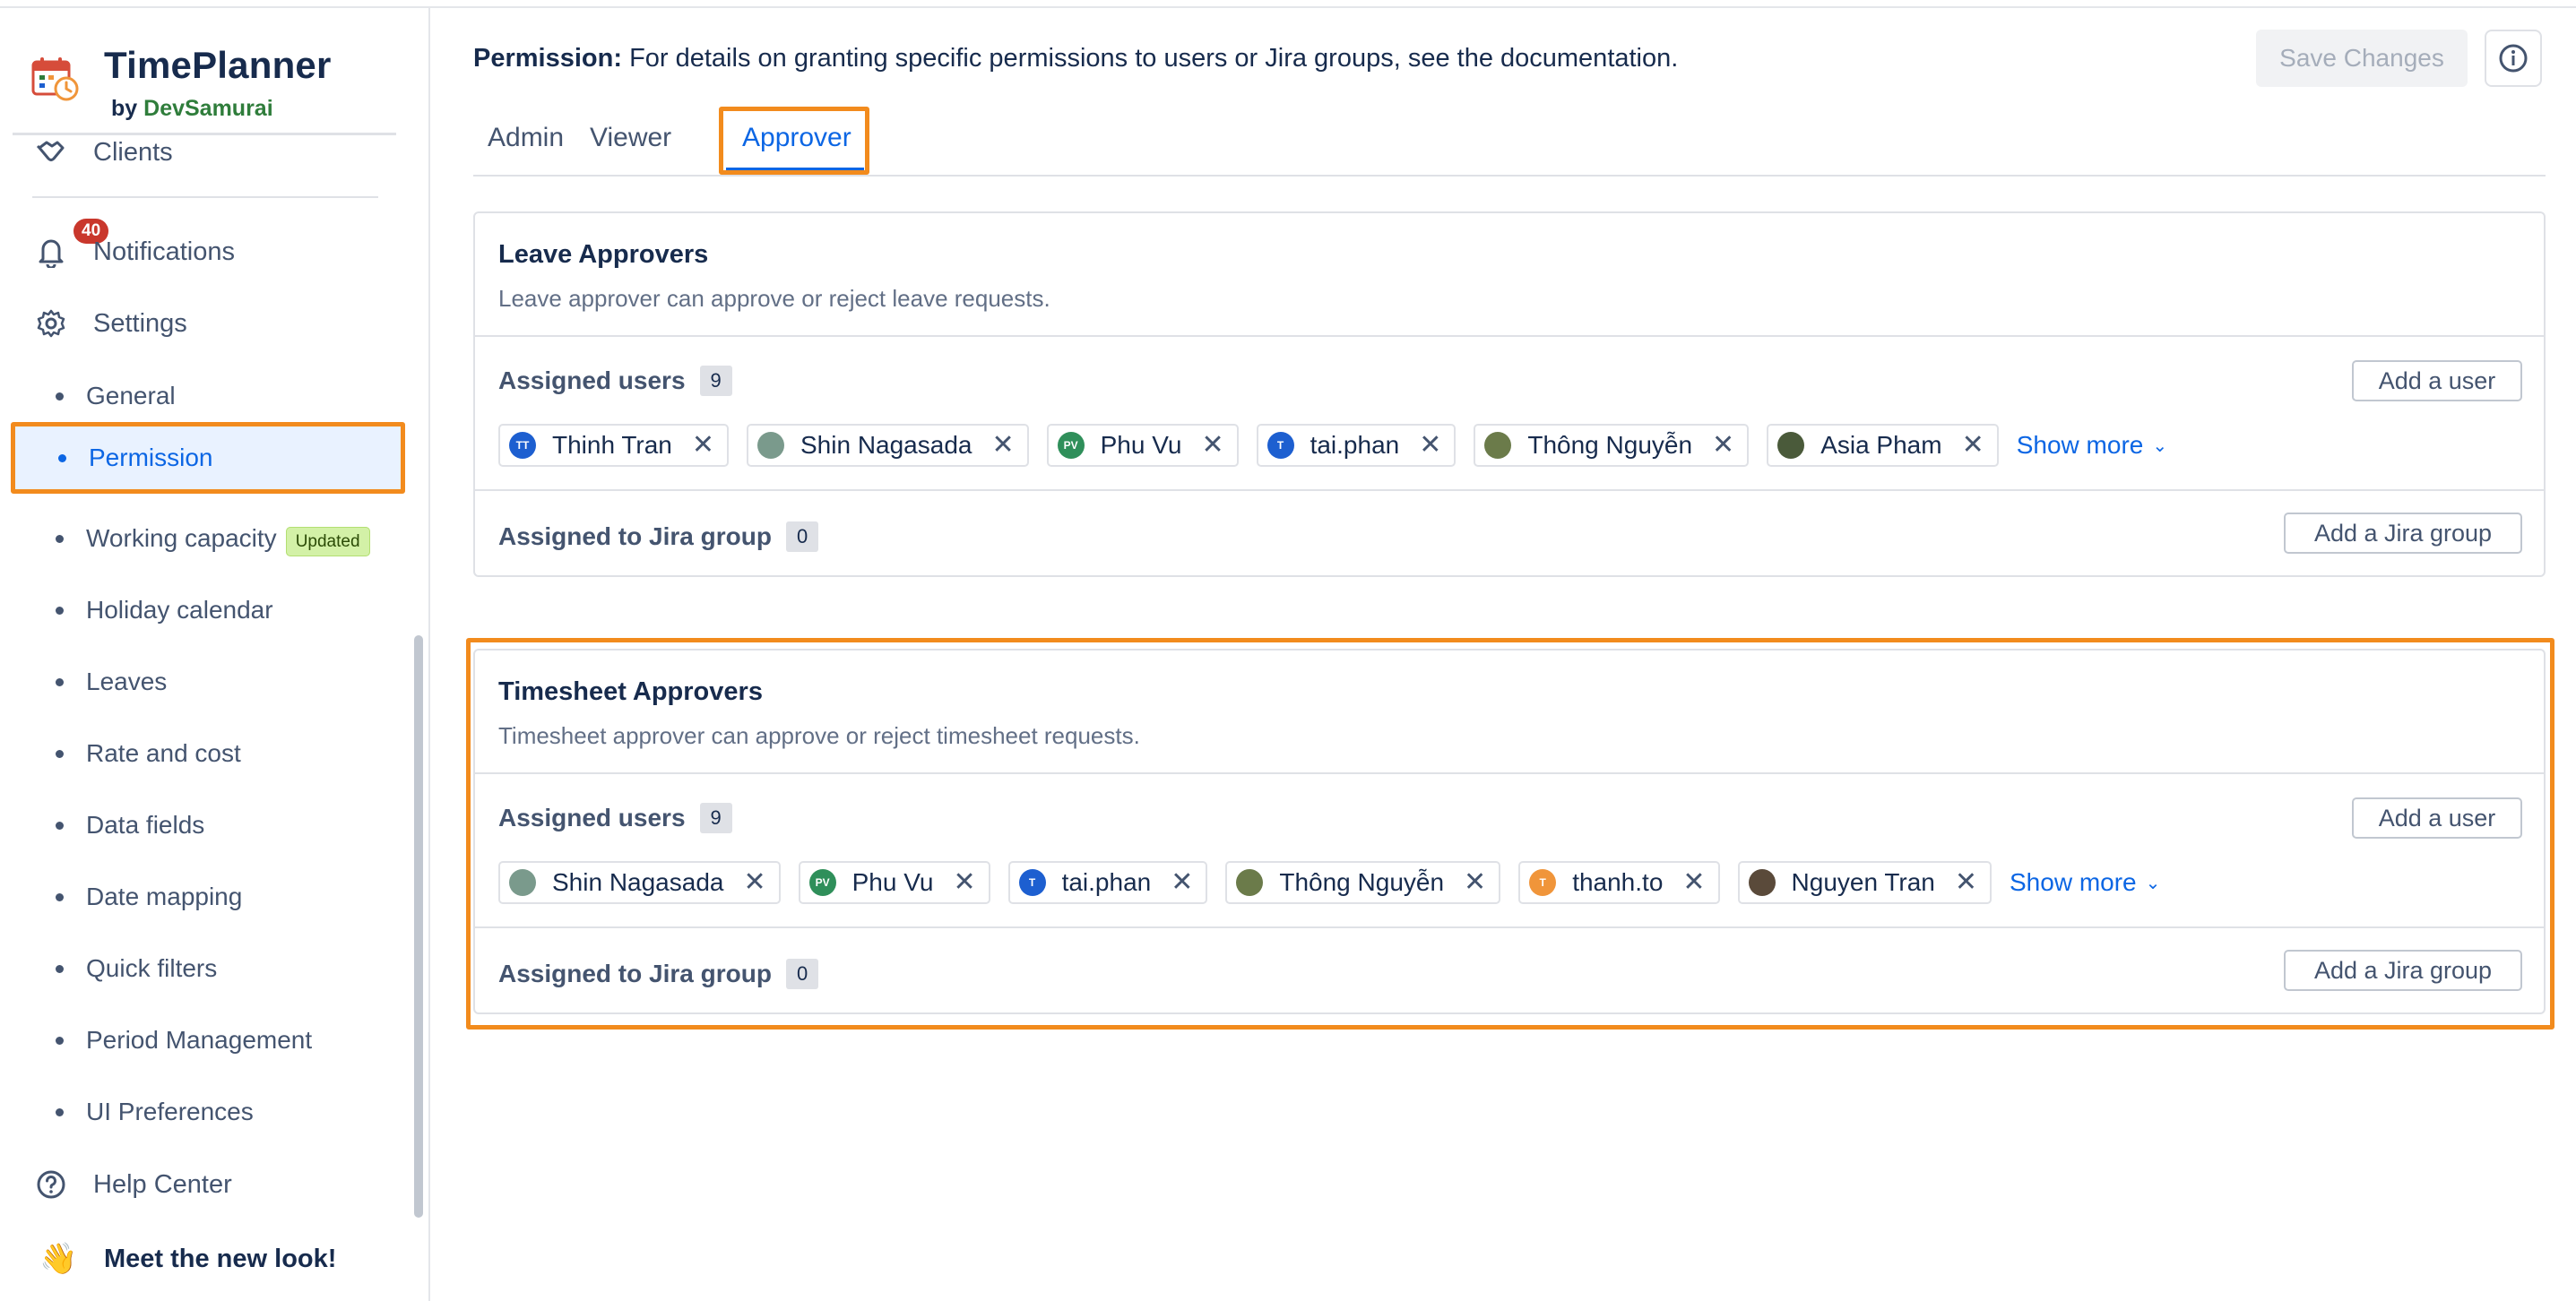  What do you see at coordinates (592, 380) in the screenshot?
I see `assigned-users-text: Assigned users` at bounding box center [592, 380].